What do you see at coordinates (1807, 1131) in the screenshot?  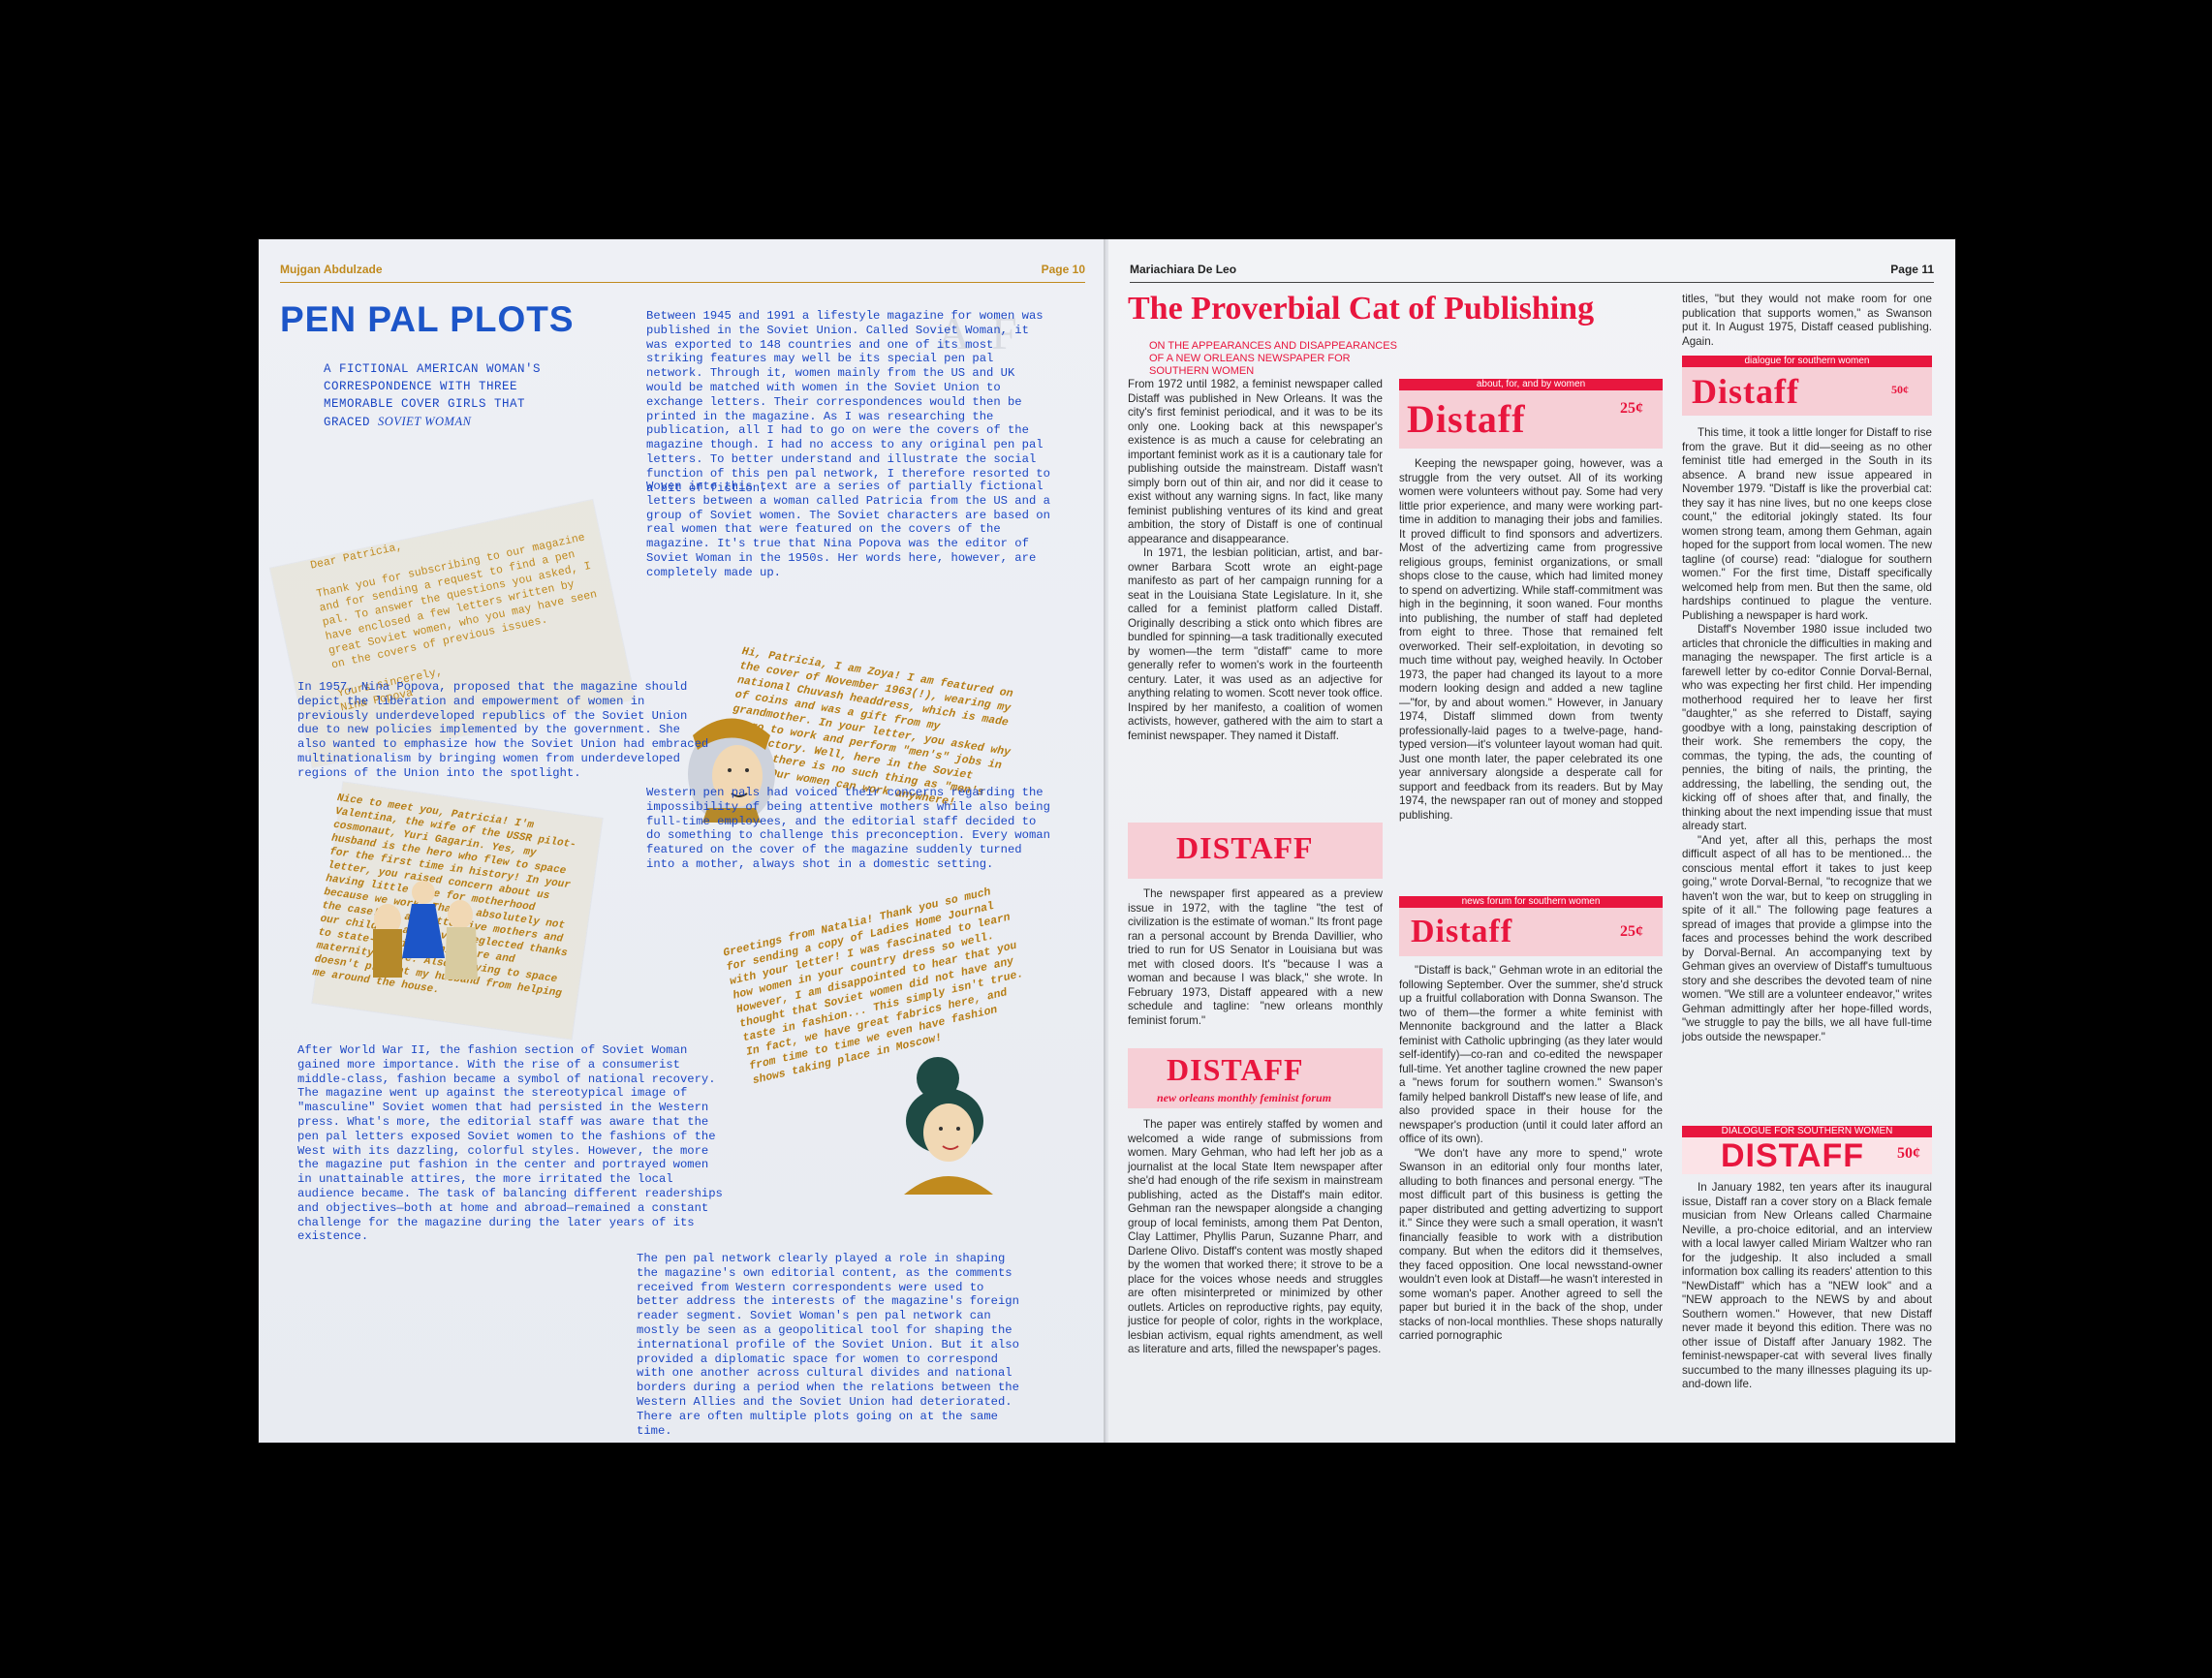 I see `masthead-tagline: DIALOGUE FOR SOUTHERN WOMEN` at bounding box center [1807, 1131].